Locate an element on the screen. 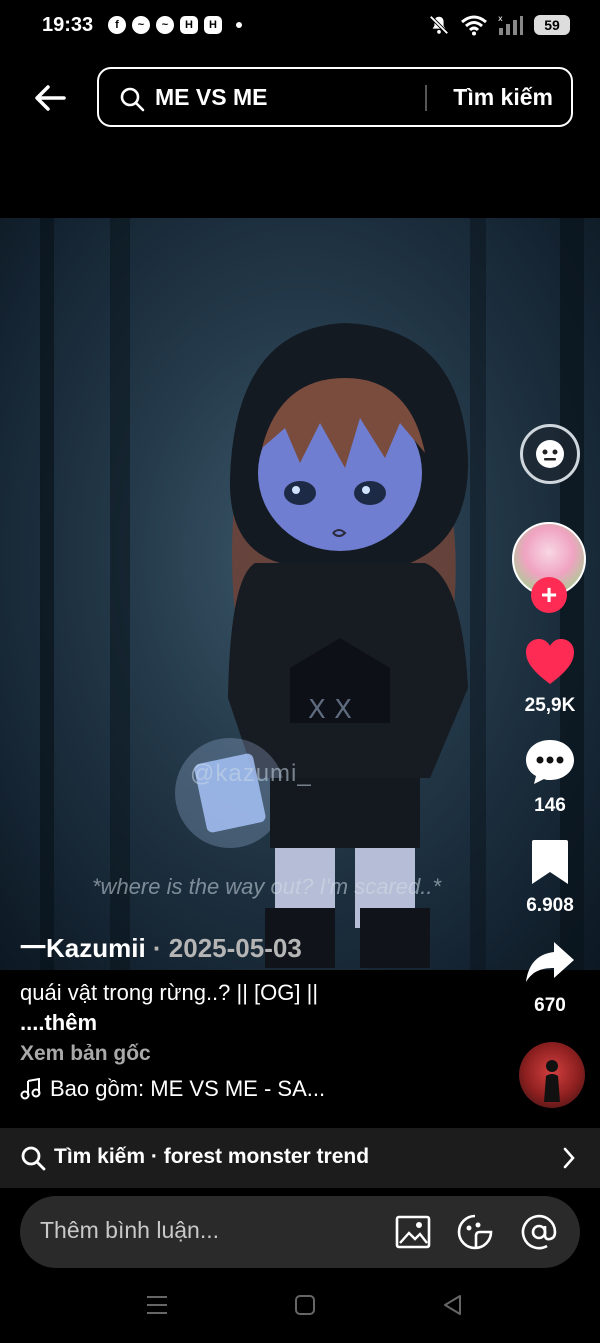  see-more-link: ....thêm is located at coordinates (169, 1023).